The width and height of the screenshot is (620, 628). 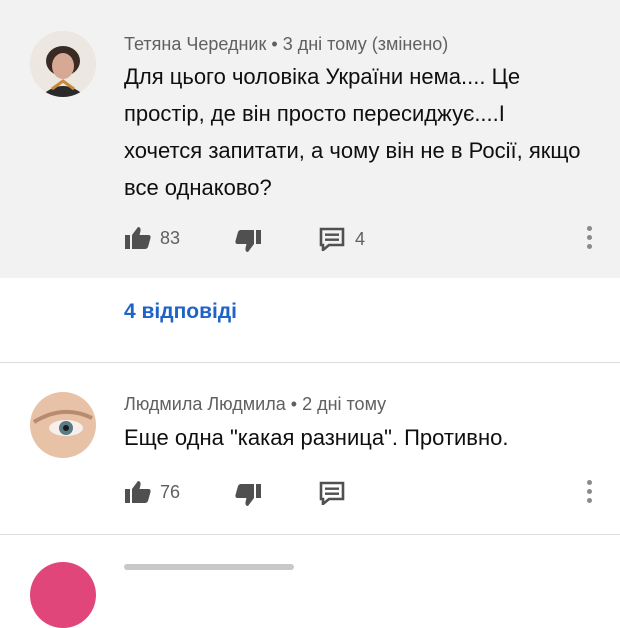 What do you see at coordinates (180, 312) in the screenshot?
I see `view-replies-link: 4 відповіді` at bounding box center [180, 312].